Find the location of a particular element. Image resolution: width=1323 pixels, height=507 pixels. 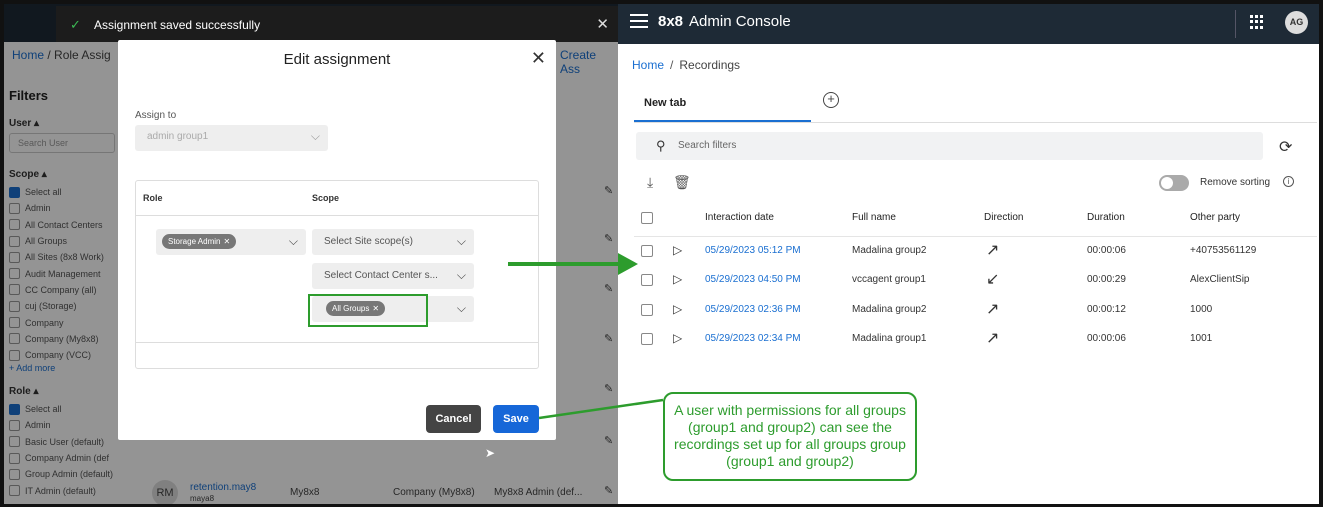

annotation-arrows is located at coordinates (586, 336).